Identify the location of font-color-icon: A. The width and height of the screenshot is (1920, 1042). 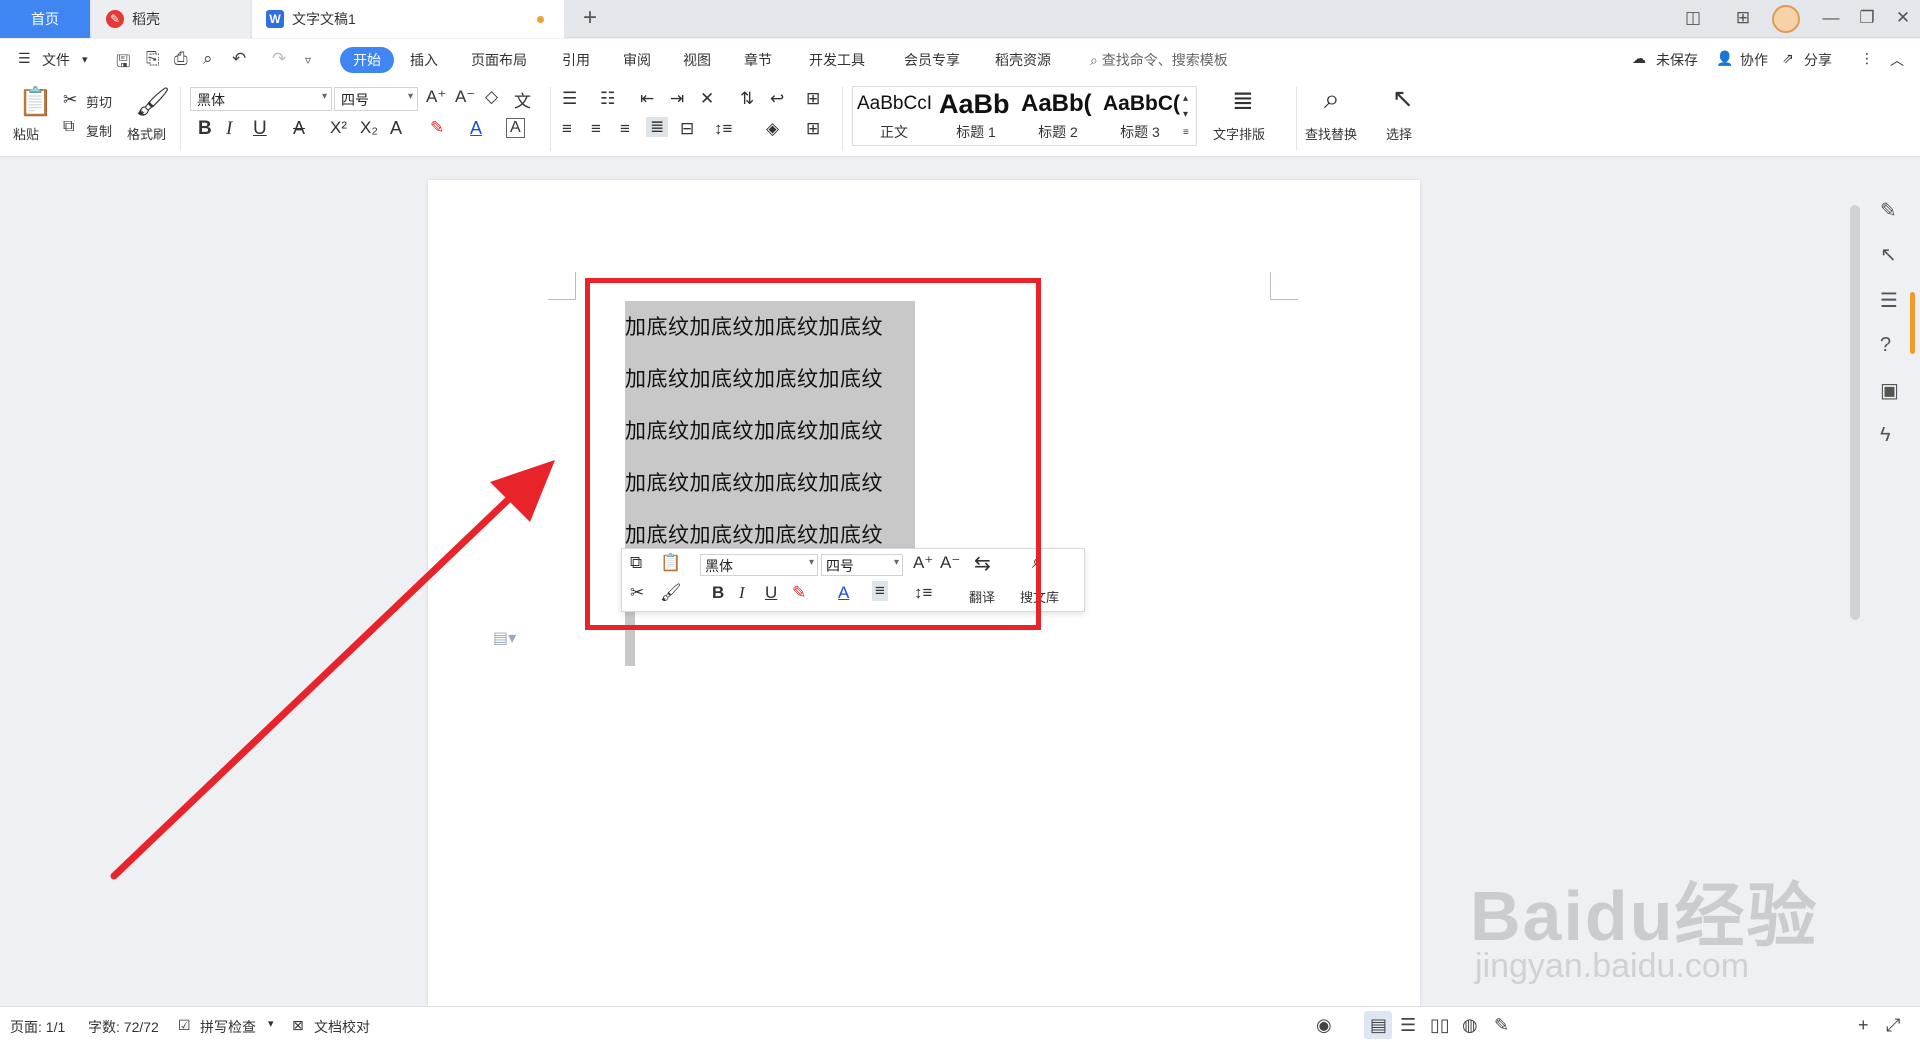
(476, 128).